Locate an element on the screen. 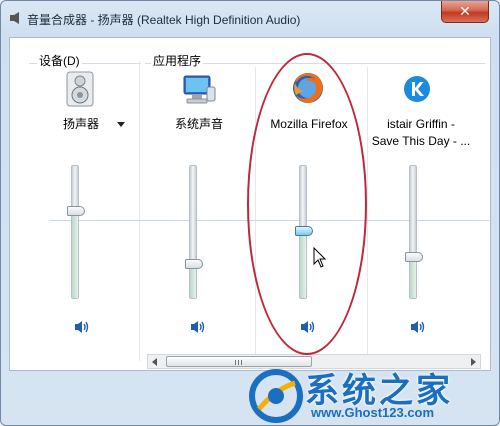 This screenshot has height=426, width=500. close-button: ✕ is located at coordinates (465, 12).